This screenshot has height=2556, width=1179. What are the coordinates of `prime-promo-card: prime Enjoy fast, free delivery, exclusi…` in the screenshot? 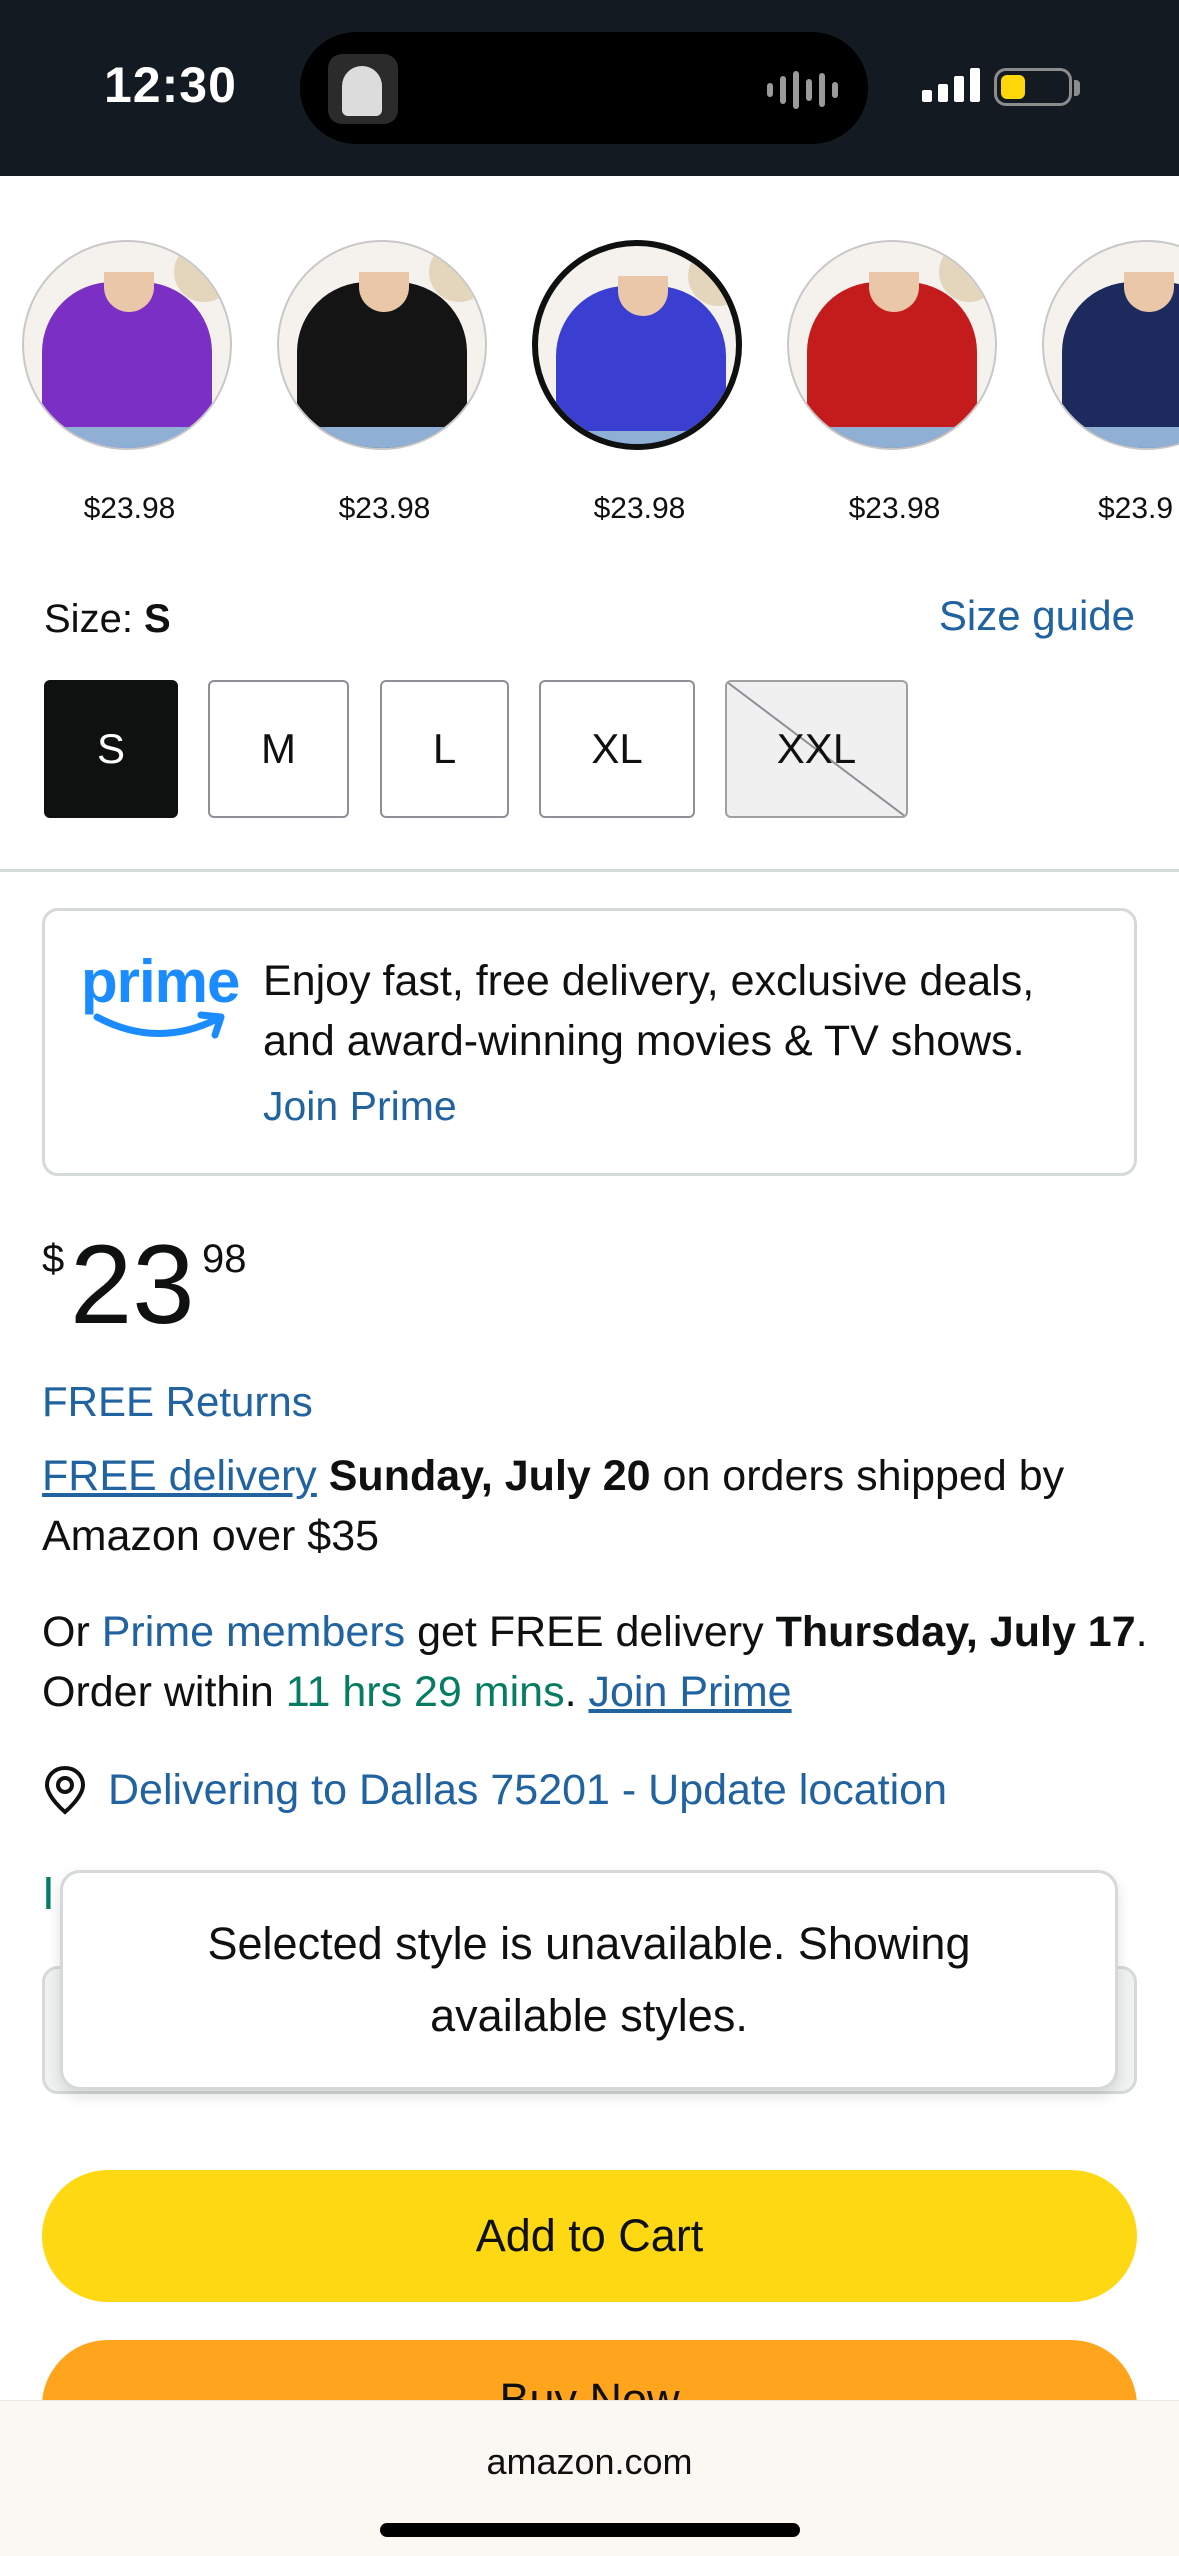 It's located at (589, 1042).